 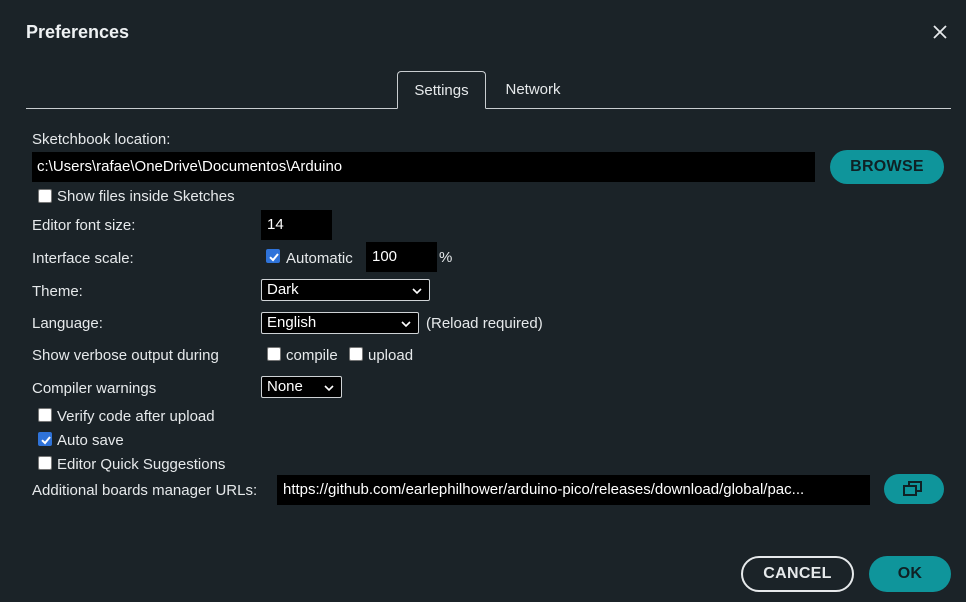 What do you see at coordinates (446, 257) in the screenshot?
I see `interface-scale-unit: %` at bounding box center [446, 257].